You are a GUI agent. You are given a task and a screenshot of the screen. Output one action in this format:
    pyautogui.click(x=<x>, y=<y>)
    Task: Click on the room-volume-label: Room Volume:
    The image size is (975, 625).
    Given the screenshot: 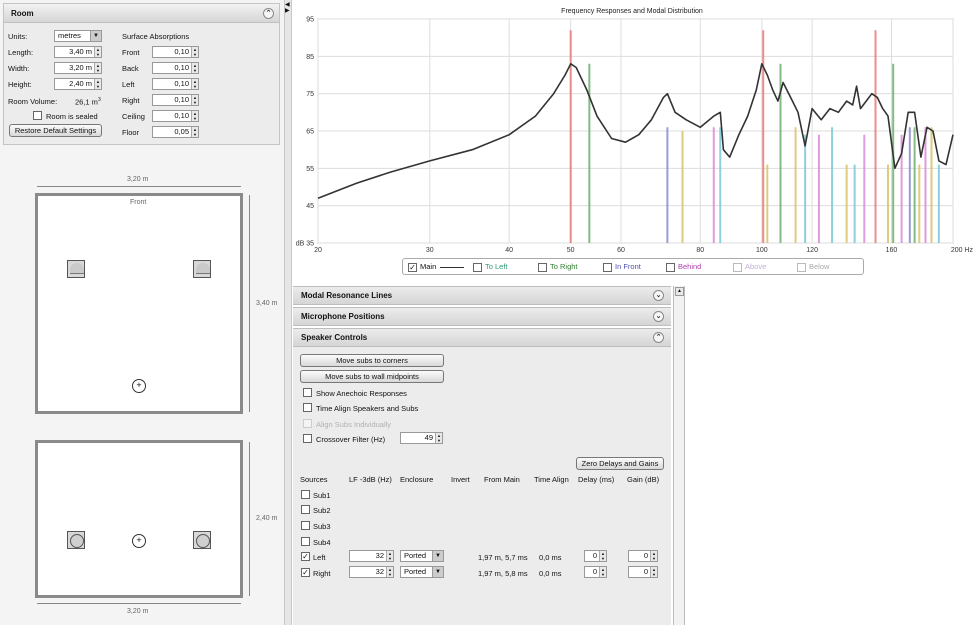 What is the action you would take?
    pyautogui.click(x=33, y=101)
    